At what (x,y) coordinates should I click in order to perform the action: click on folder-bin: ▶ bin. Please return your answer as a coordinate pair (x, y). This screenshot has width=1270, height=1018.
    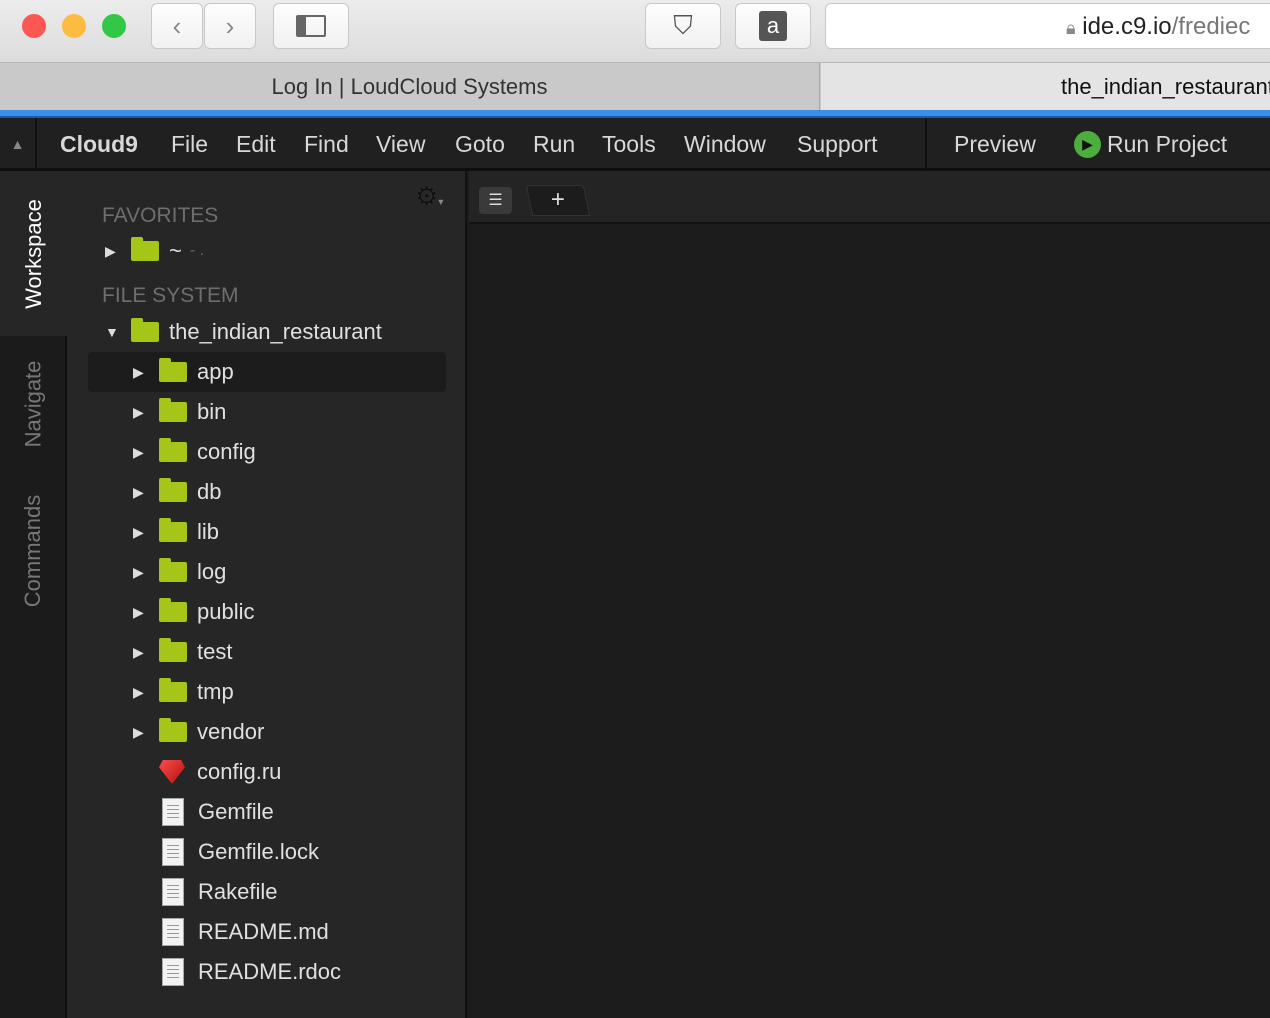
    Looking at the image, I should click on (323, 412).